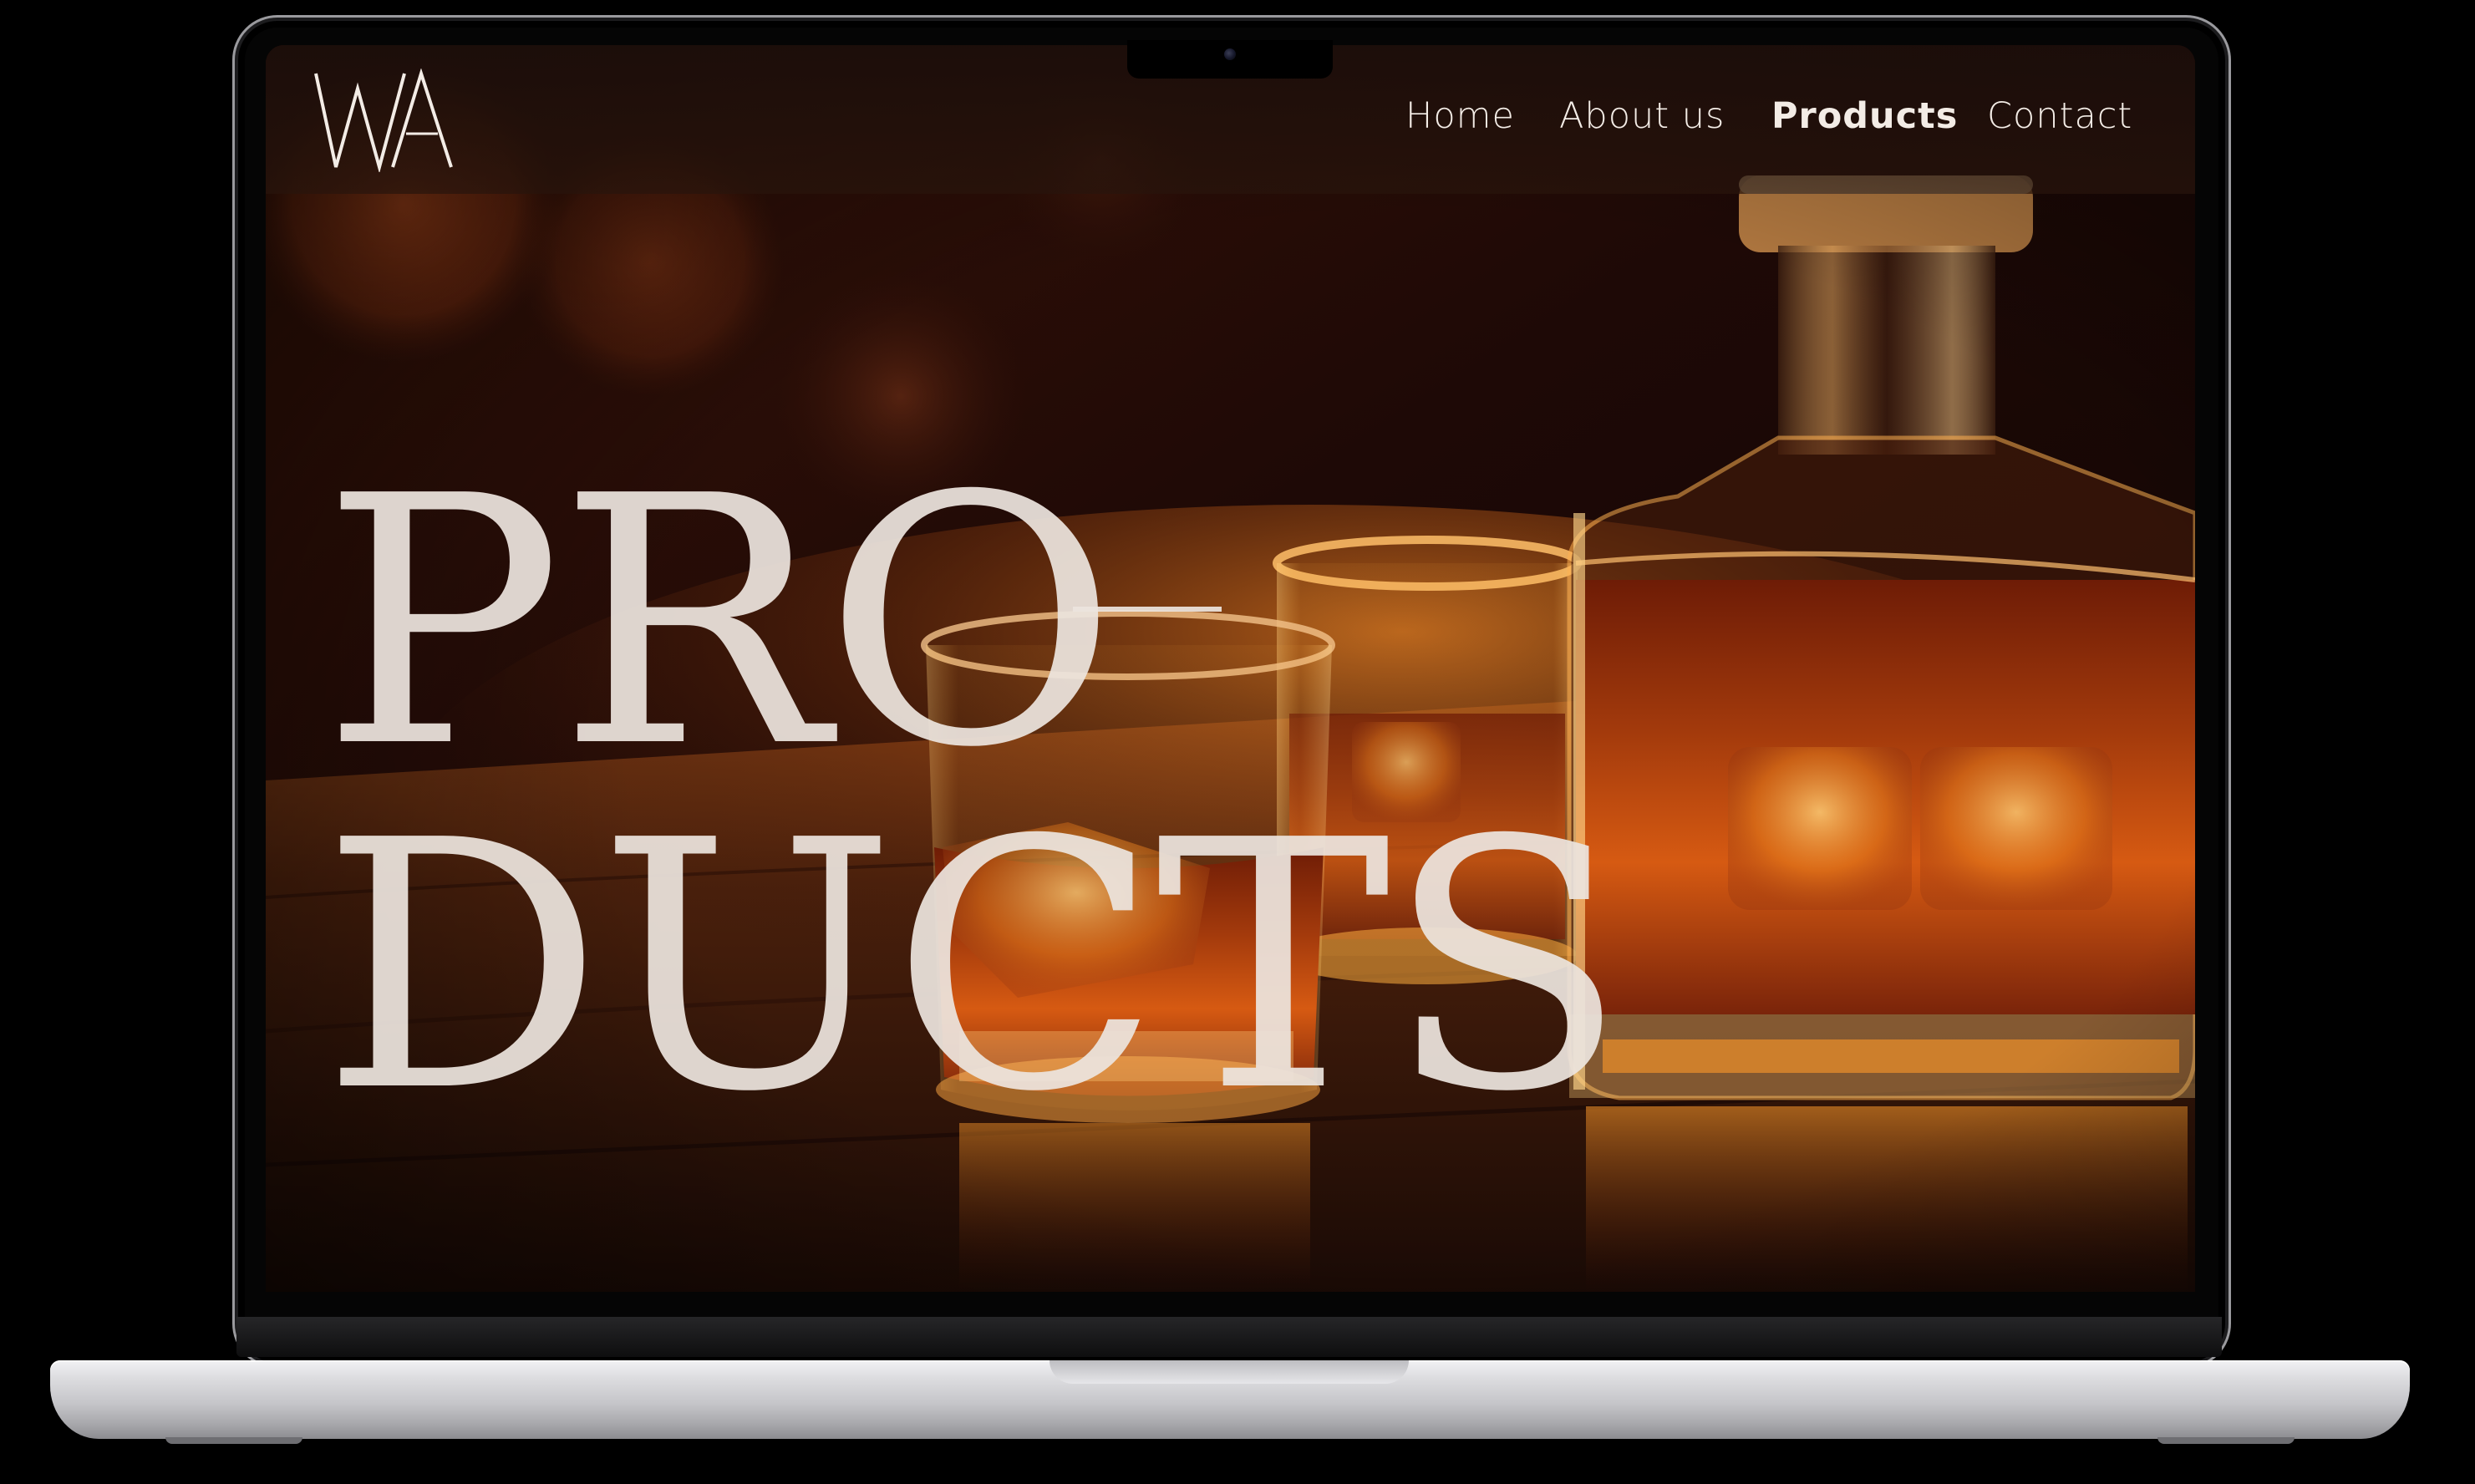 The width and height of the screenshot is (2475, 1484). I want to click on nav-link-products: Products, so click(1864, 116).